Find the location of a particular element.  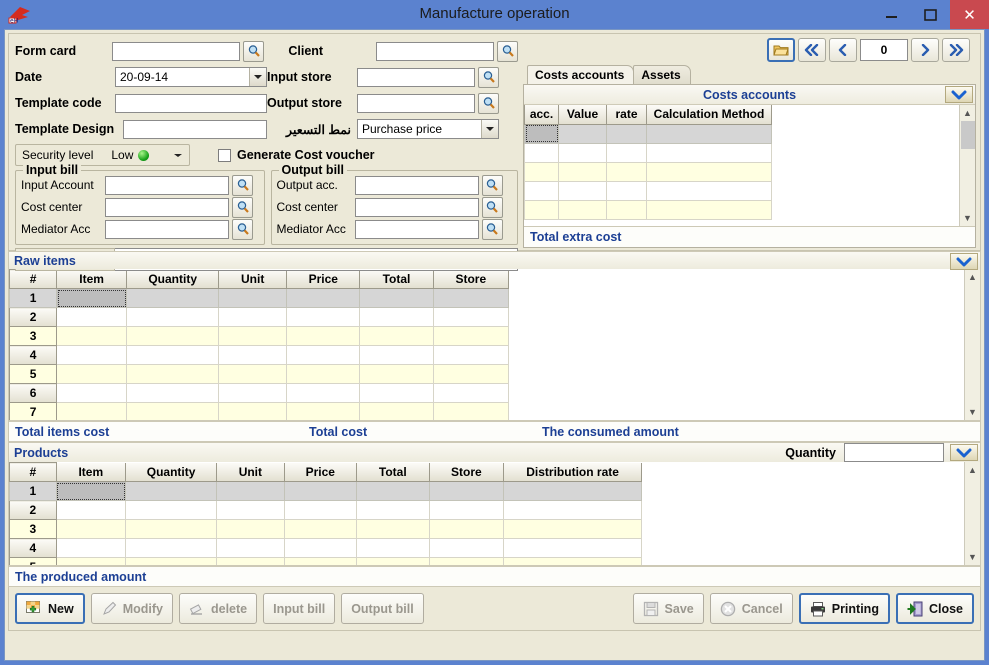

col-distribution-rate: Distribution rate is located at coordinates (572, 472).